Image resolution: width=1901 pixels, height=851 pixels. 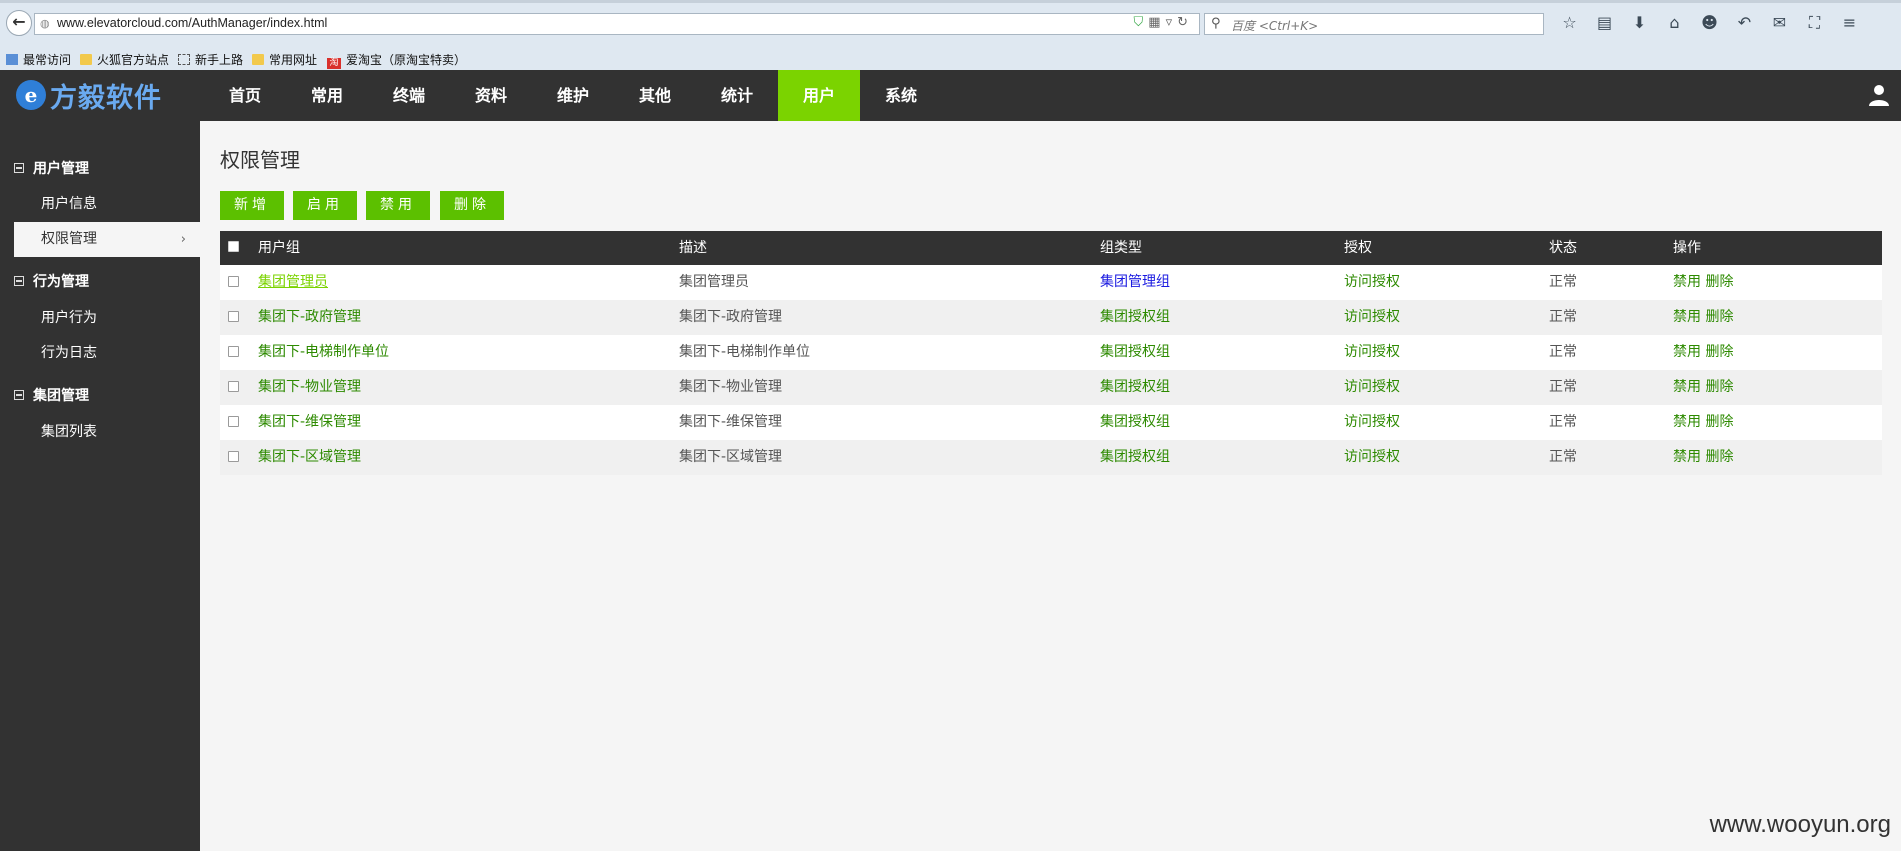 I want to click on dropdown-icon: ▿, so click(x=1172, y=22).